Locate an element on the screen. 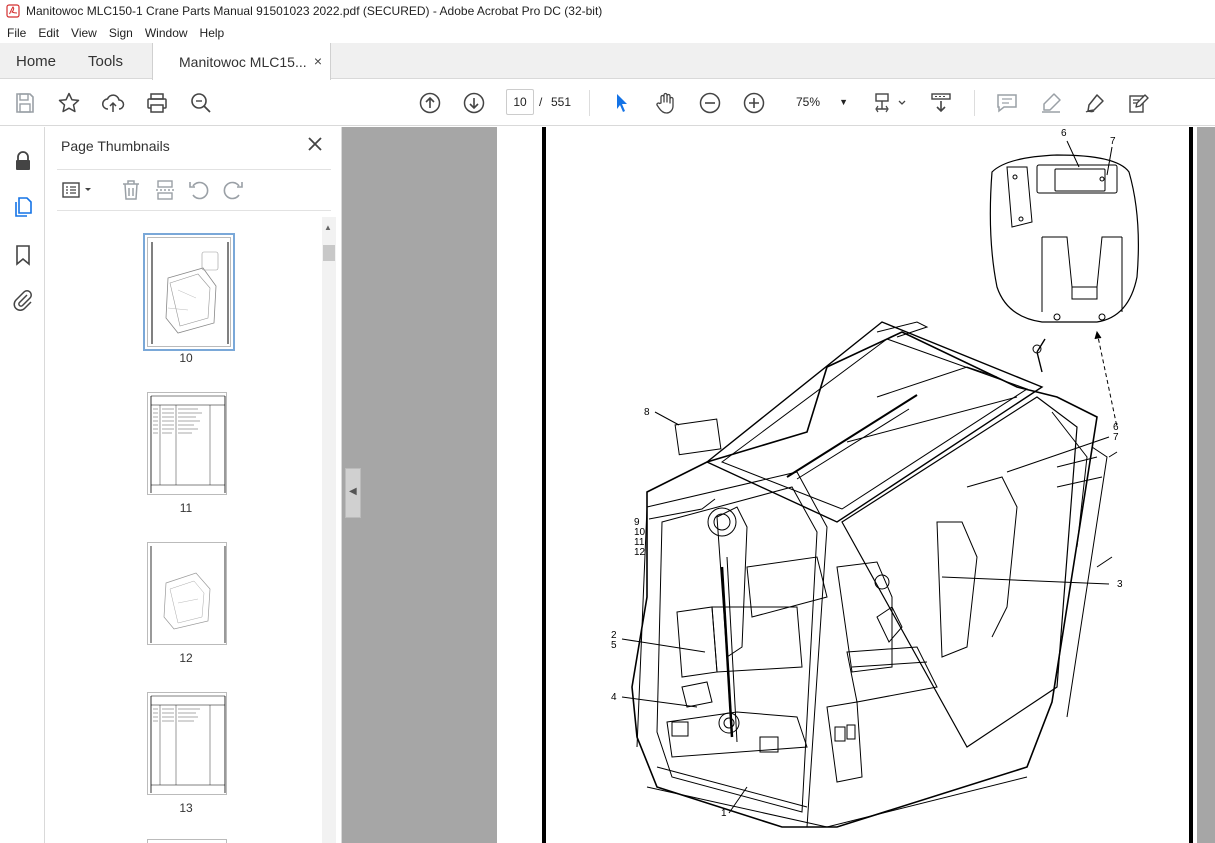 The image size is (1215, 843). panel-title: Page Thumbnails is located at coordinates (115, 146).